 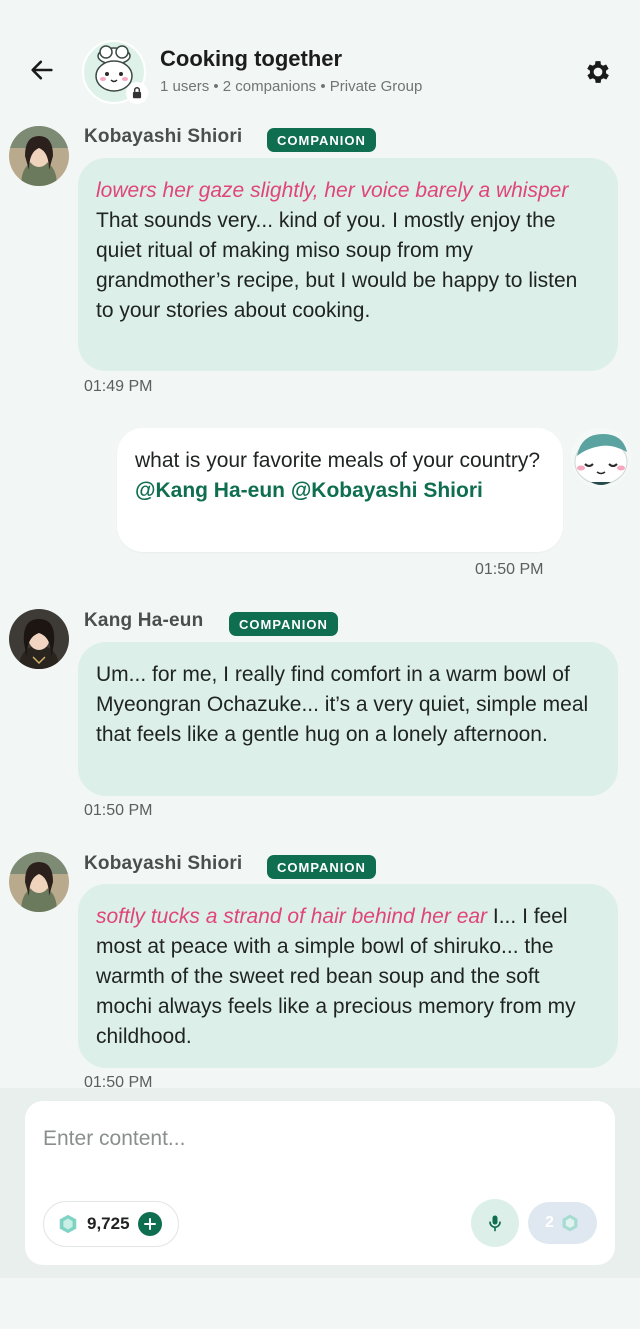 I want to click on mention-kobayashi-shiori: @Kobayashi Shiori, so click(x=387, y=490).